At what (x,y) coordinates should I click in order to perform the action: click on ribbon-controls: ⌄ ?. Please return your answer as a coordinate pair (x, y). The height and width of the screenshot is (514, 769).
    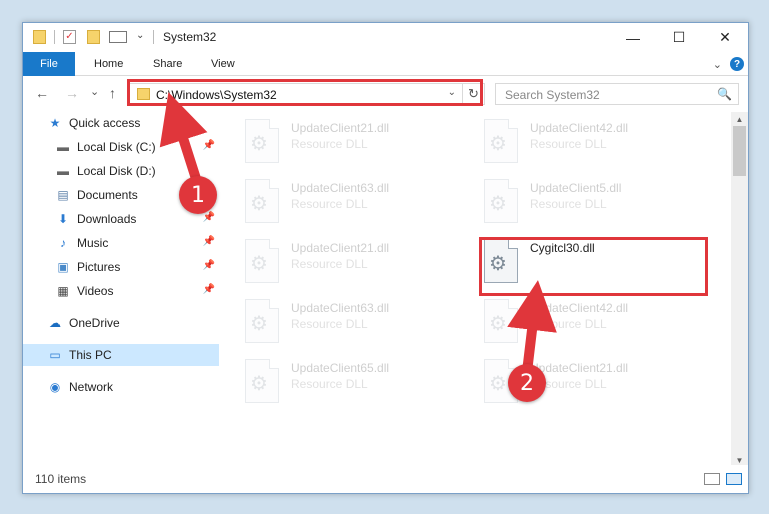
    Looking at the image, I should click on (728, 64).